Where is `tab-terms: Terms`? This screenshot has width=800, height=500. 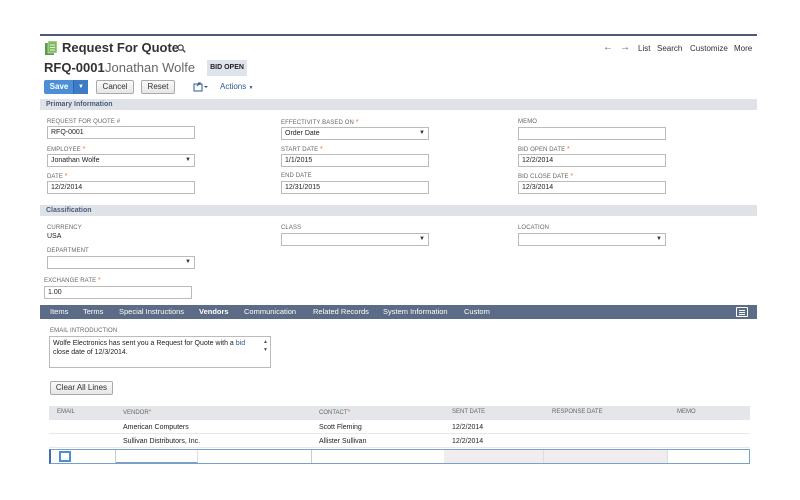
tab-terms: Terms is located at coordinates (93, 311).